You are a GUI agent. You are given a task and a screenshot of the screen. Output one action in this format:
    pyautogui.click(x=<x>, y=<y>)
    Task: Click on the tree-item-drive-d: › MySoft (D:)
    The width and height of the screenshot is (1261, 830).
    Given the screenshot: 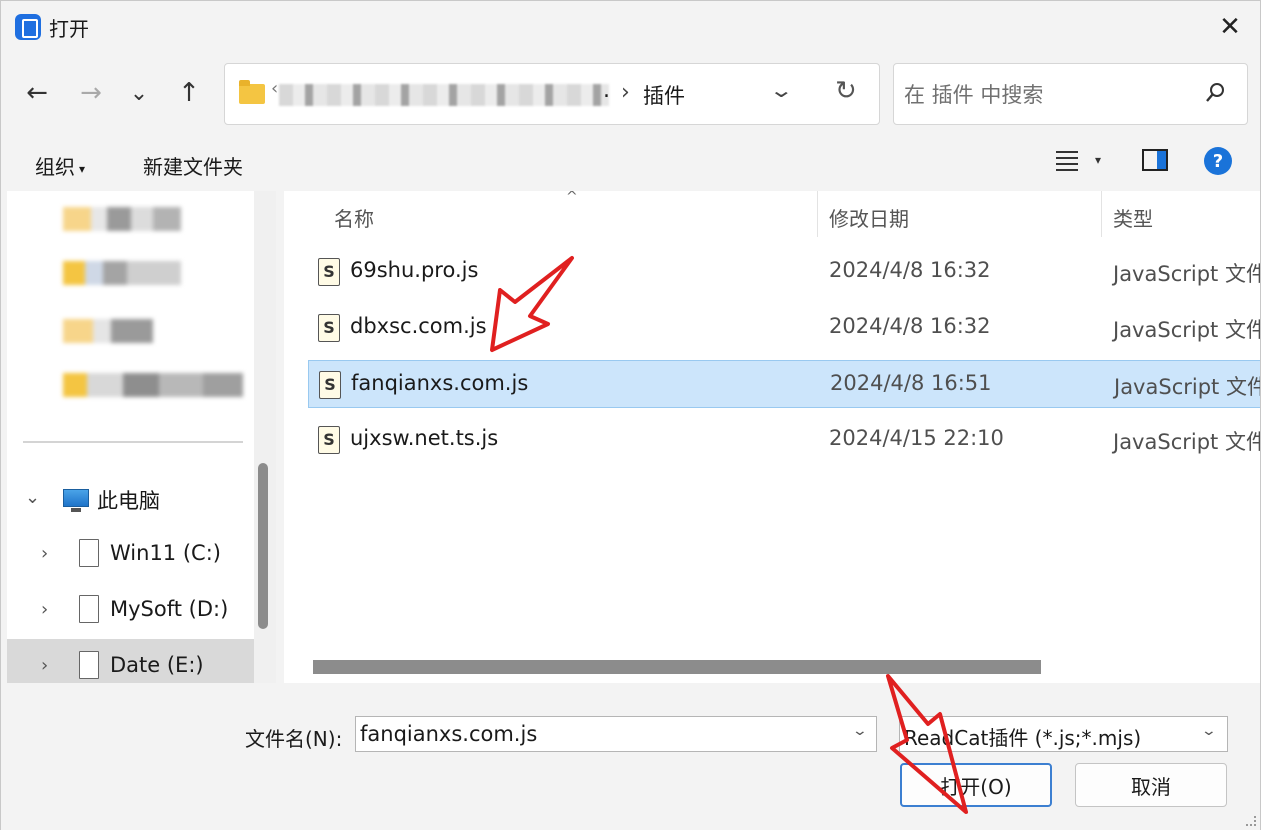 What is the action you would take?
    pyautogui.click(x=130, y=611)
    